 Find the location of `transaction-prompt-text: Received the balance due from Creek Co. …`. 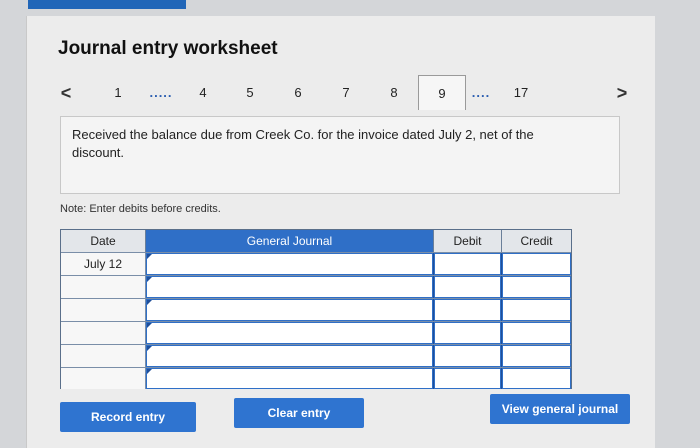

transaction-prompt-text: Received the balance due from Creek Co. … is located at coordinates (303, 143).